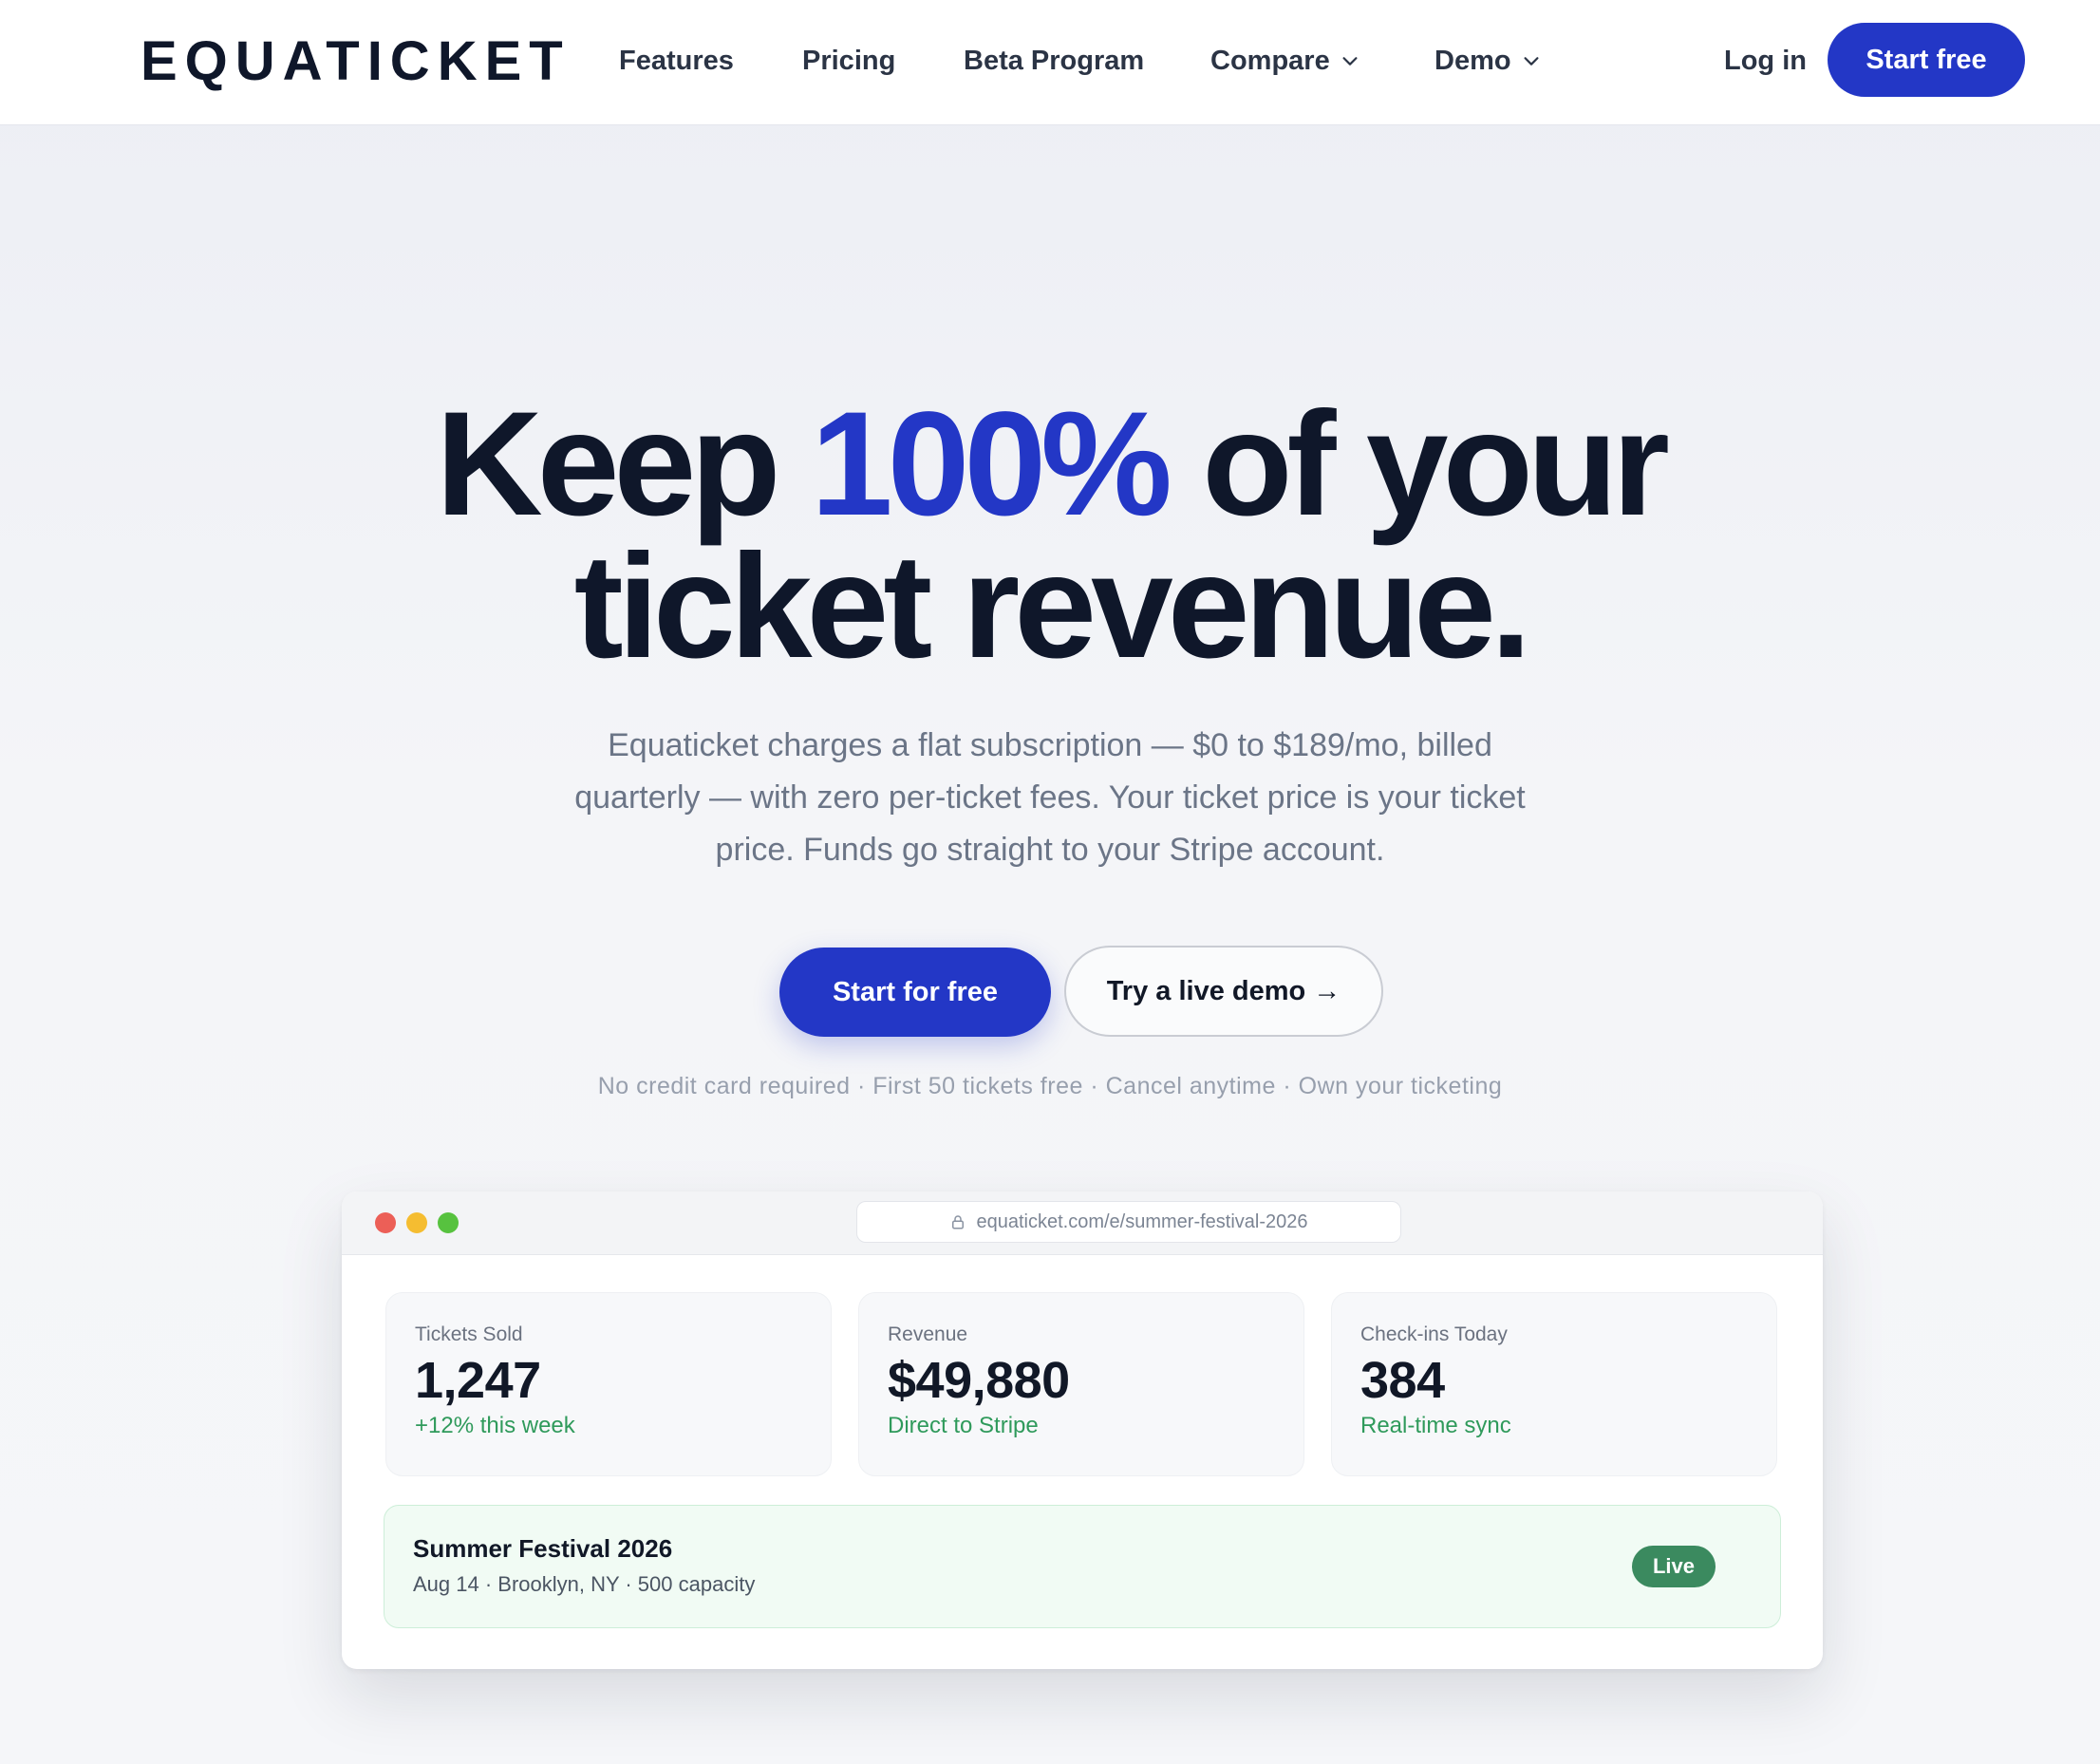  Describe the element at coordinates (991, 465) in the screenshot. I see `headline-accent: 100%` at that location.